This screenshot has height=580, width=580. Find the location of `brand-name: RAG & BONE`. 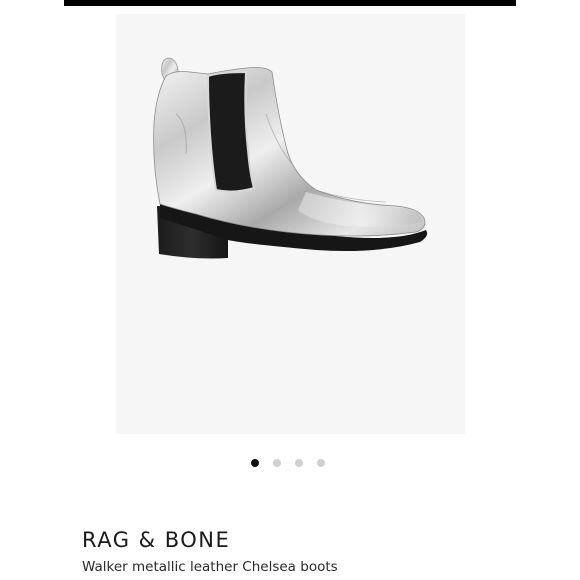

brand-name: RAG & BONE is located at coordinates (156, 540).